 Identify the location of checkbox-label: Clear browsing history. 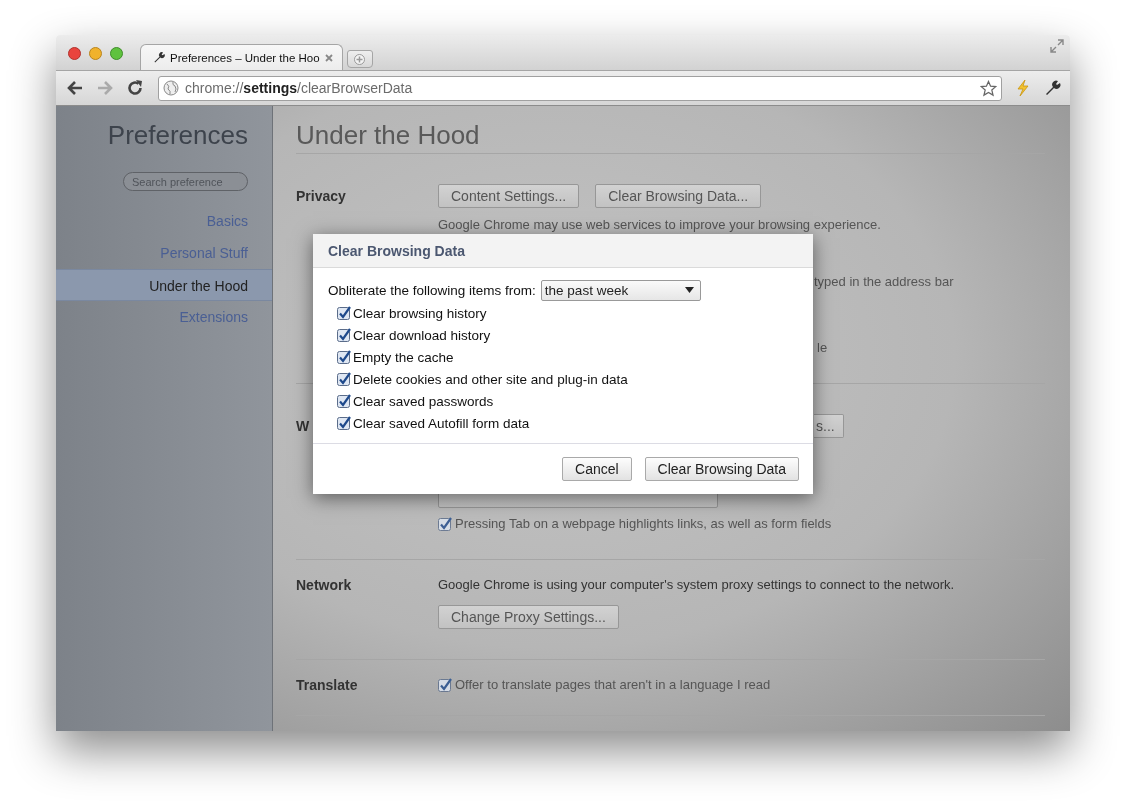
(420, 313).